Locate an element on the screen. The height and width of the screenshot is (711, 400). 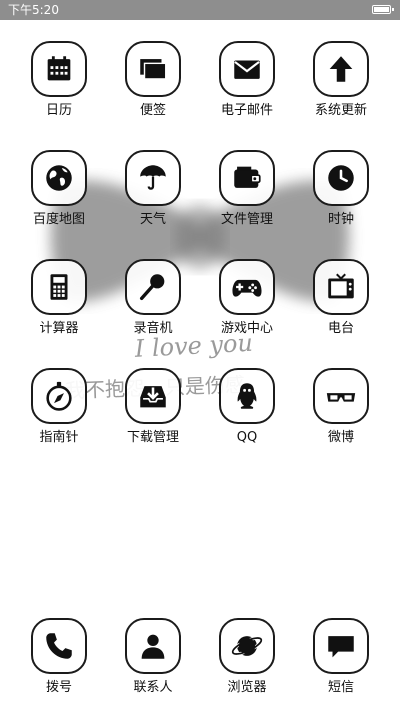
app-label: 便签 is located at coordinates (152, 110).